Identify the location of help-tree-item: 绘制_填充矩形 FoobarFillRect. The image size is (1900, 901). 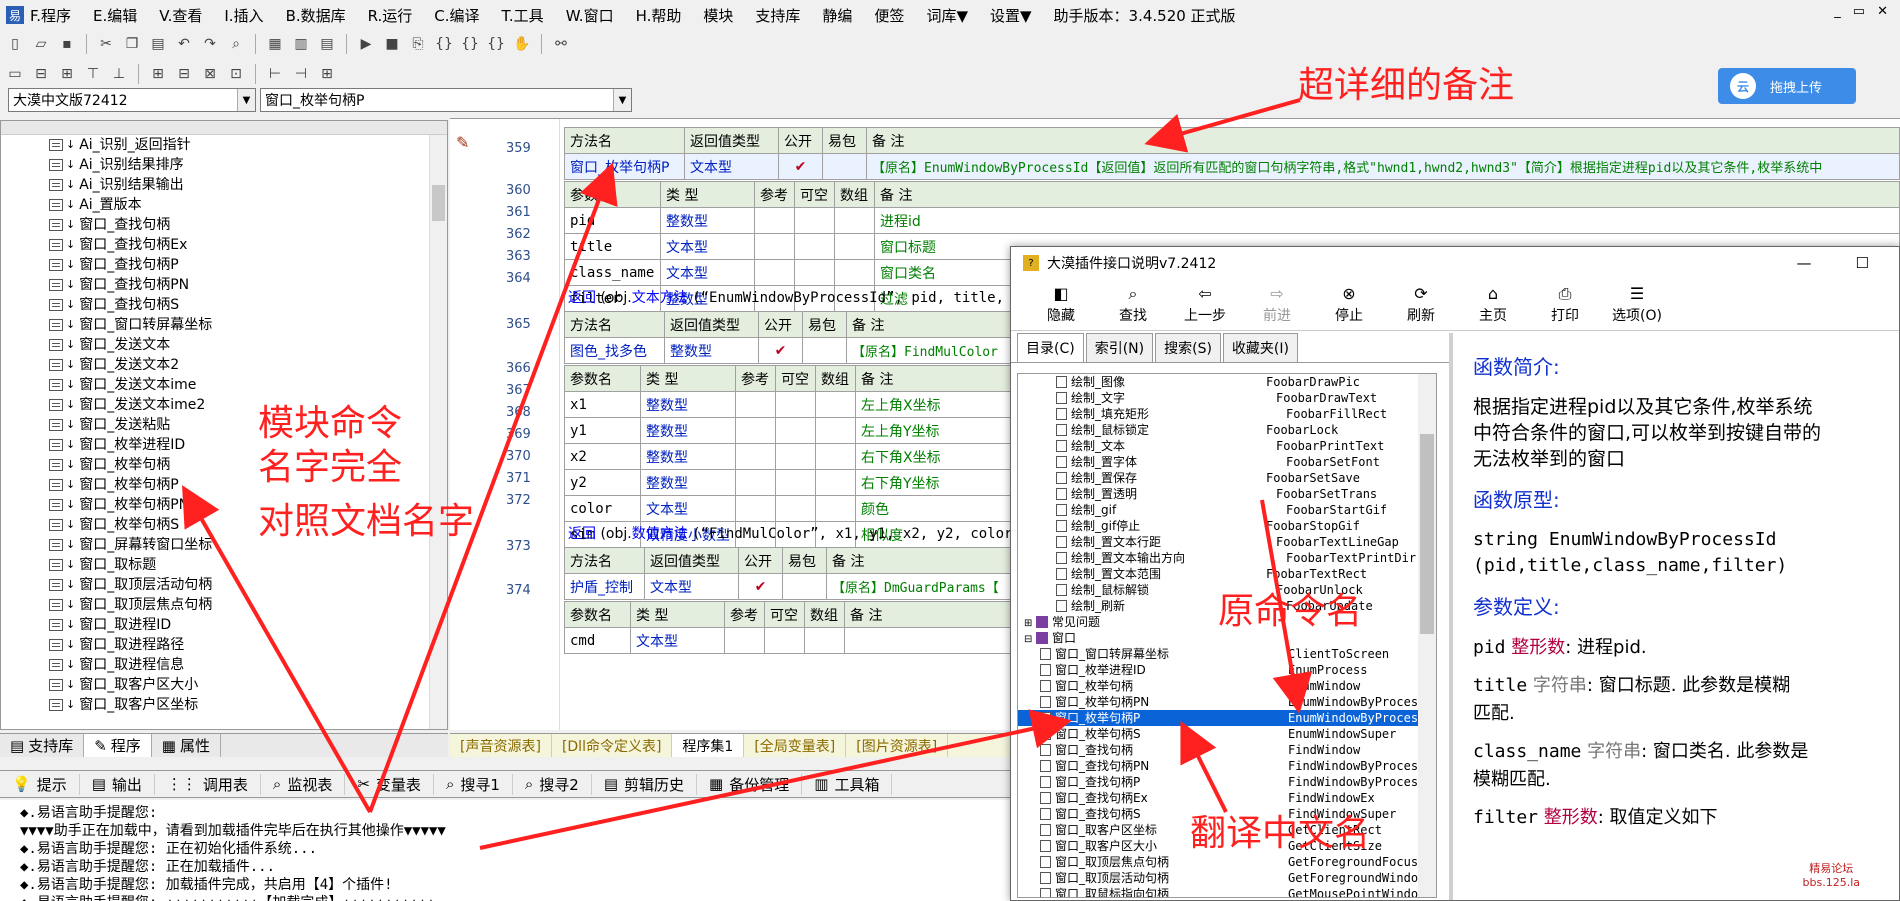
(1227, 414).